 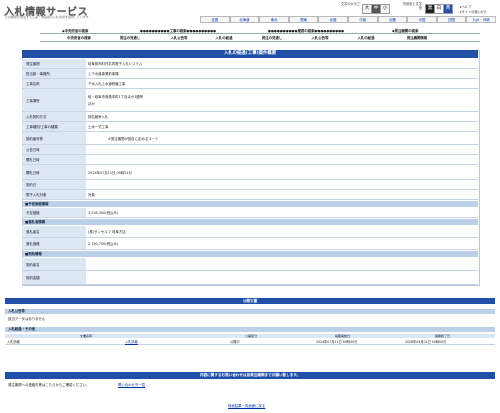 I want to click on row-label: 契約金額, so click(x=54, y=277).